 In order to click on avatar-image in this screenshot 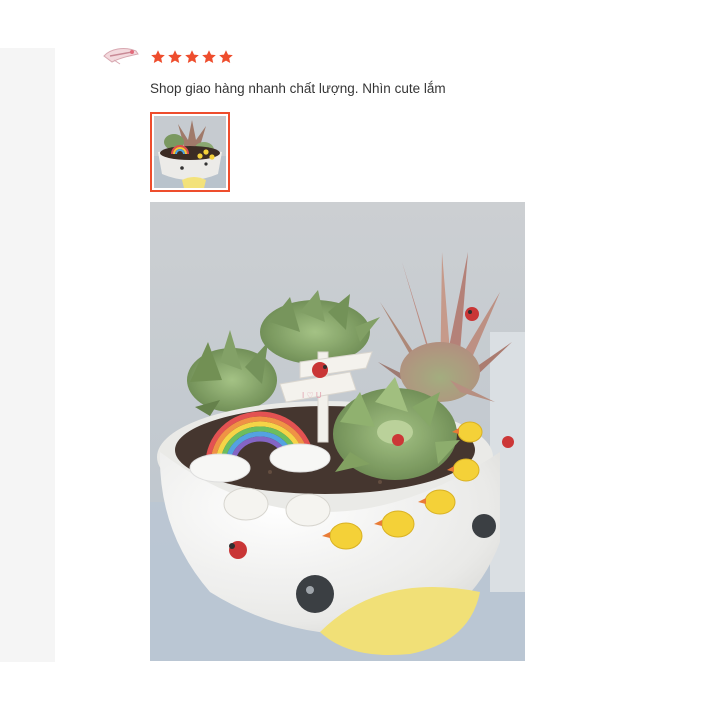, I will do `click(121, 56)`.